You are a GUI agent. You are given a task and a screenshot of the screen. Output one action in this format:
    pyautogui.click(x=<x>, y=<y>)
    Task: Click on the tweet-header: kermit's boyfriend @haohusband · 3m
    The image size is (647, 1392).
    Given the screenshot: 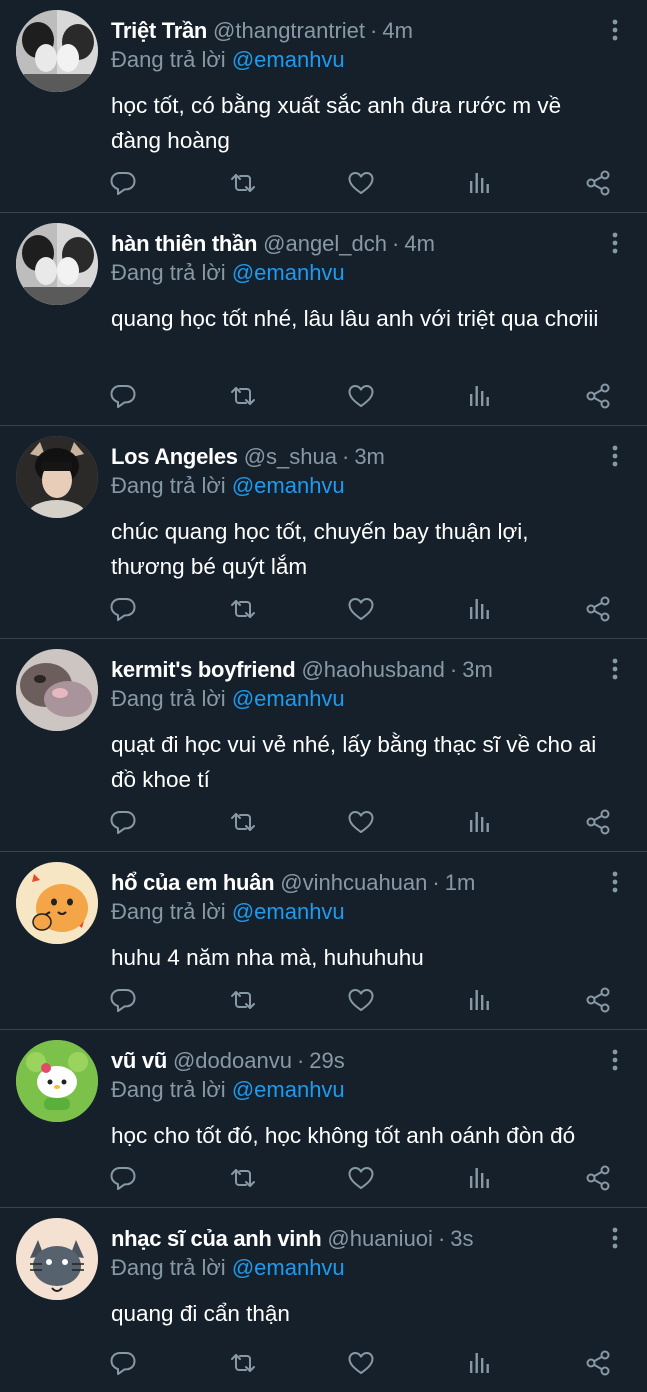 What is the action you would take?
    pyautogui.click(x=359, y=670)
    